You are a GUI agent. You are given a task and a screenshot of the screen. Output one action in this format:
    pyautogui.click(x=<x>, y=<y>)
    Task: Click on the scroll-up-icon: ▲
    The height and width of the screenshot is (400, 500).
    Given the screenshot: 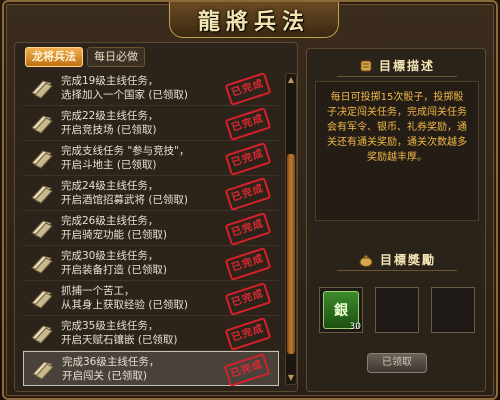 What is the action you would take?
    pyautogui.click(x=291, y=80)
    